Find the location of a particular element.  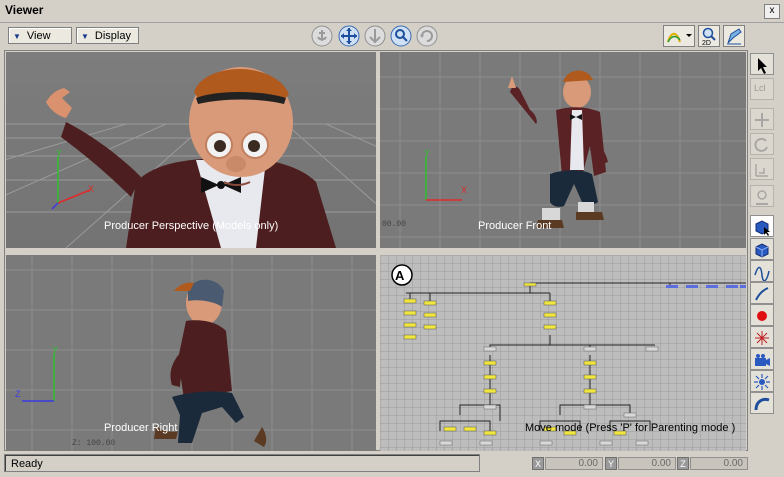

pen-edit-button is located at coordinates (734, 36).